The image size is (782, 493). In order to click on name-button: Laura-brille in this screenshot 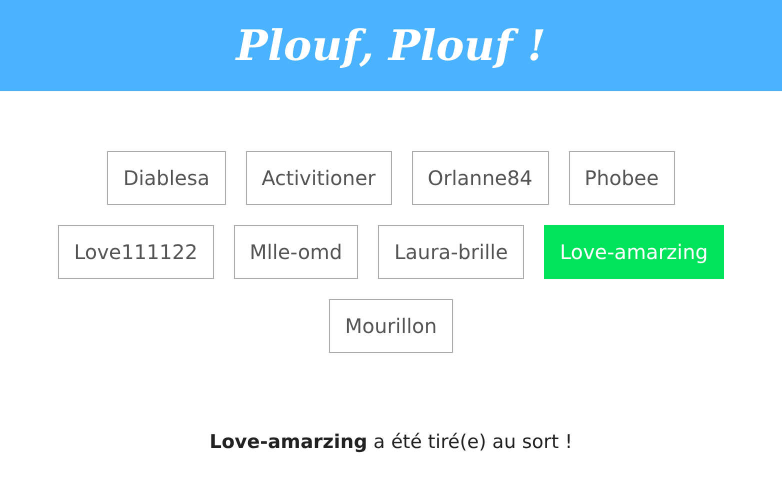, I will do `click(451, 252)`.